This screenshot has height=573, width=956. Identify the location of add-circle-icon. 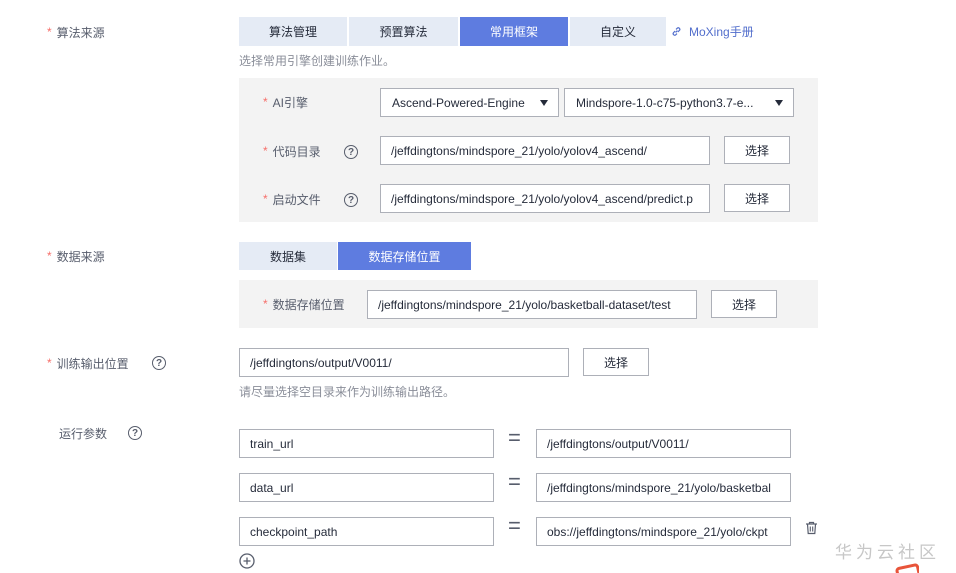
(247, 561).